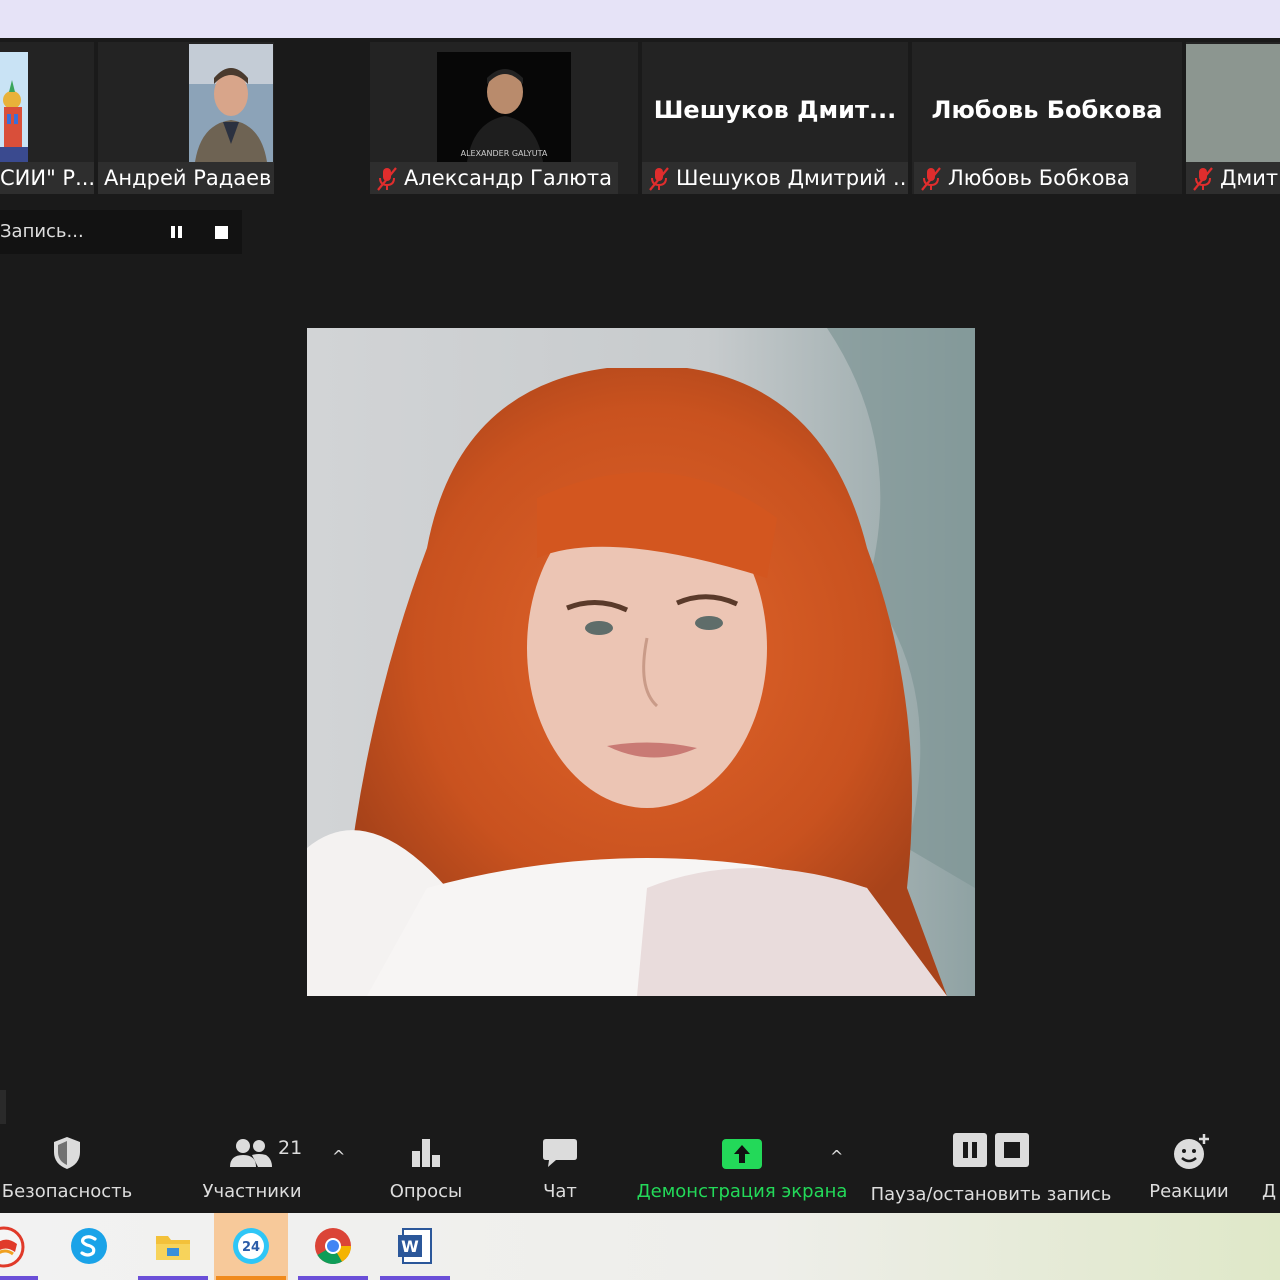  Describe the element at coordinates (14, 107) in the screenshot. I see `participant-avatar-cathedral` at that location.